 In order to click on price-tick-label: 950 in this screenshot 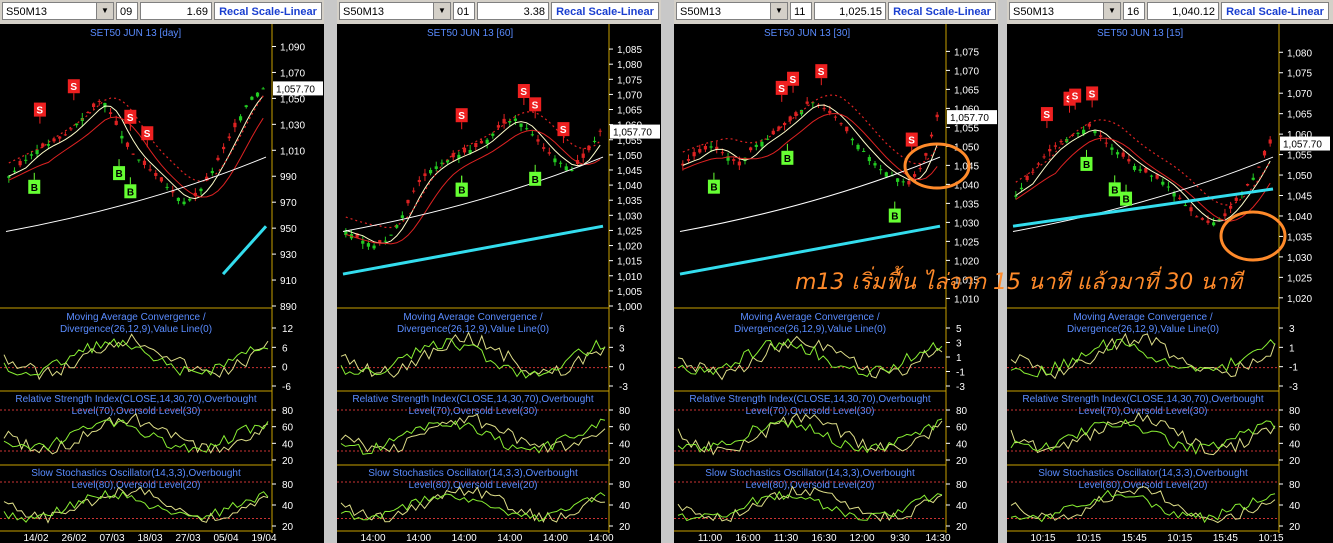, I will do `click(288, 229)`.